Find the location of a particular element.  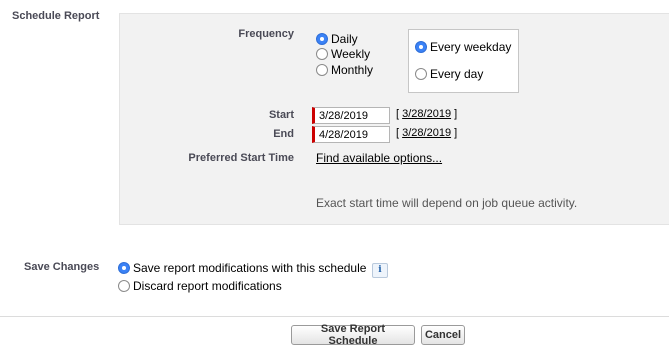

frequency-daily-label: Daily is located at coordinates (344, 39).